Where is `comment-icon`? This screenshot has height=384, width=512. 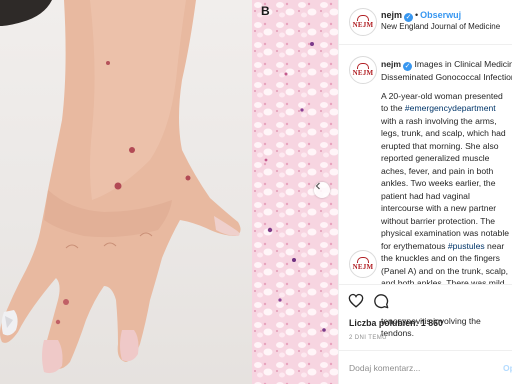
comment-icon is located at coordinates (381, 303).